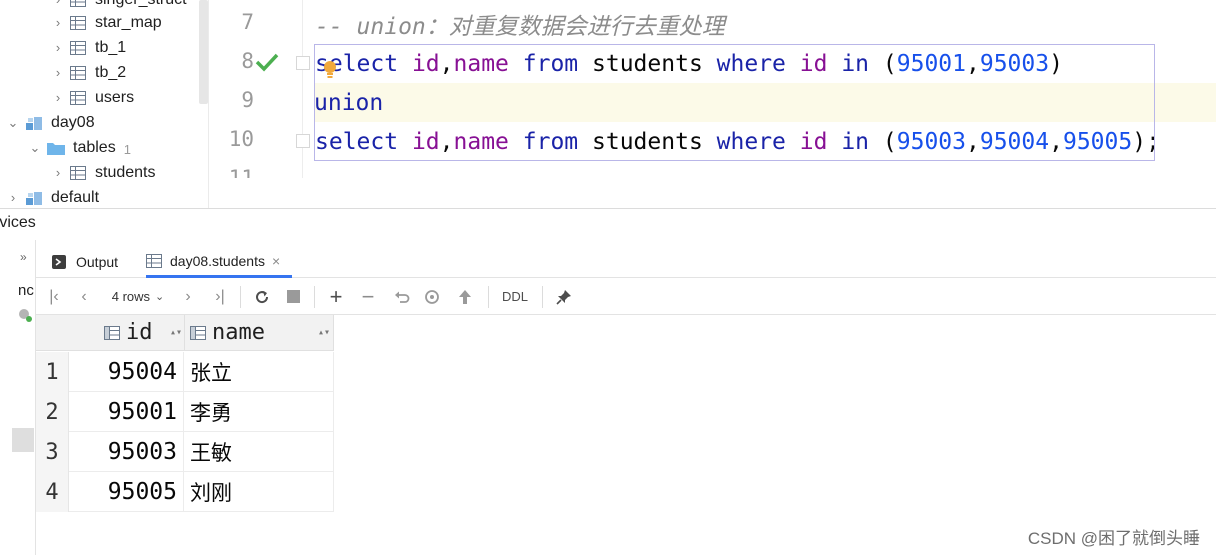 Image resolution: width=1216 pixels, height=555 pixels. I want to click on cell-id: 95004, so click(127, 372).